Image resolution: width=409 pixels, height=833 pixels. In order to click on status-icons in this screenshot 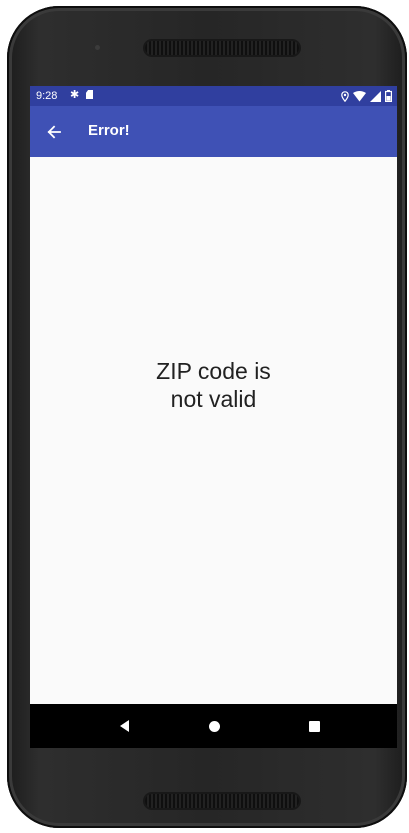, I will do `click(366, 96)`.